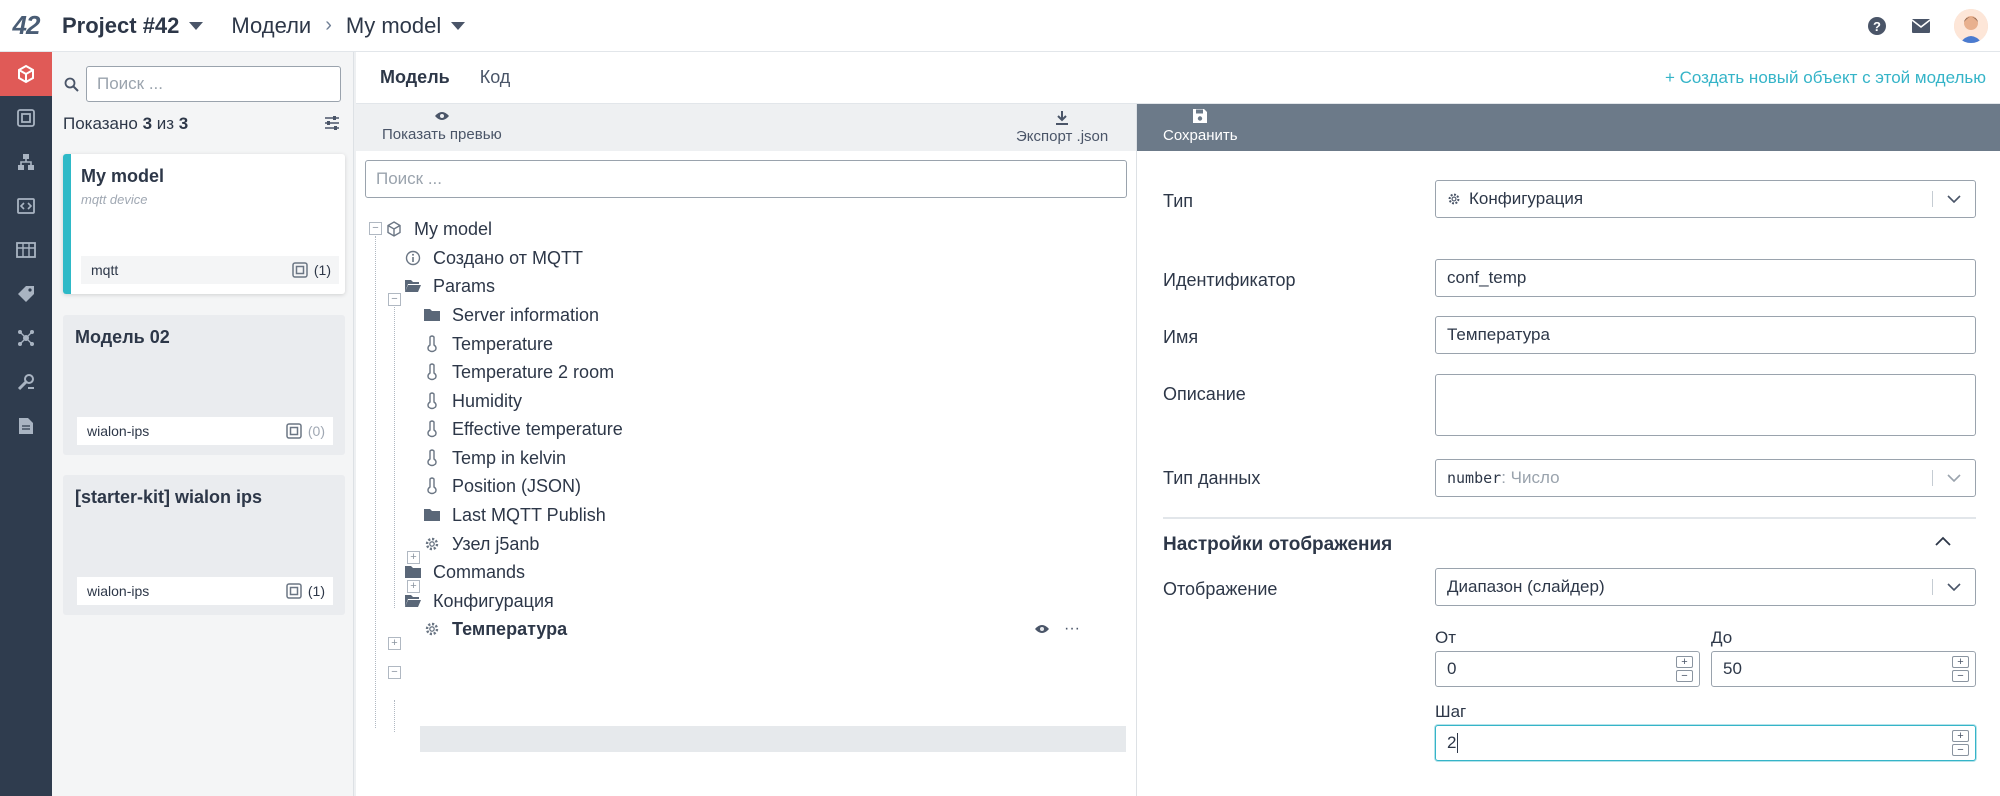  I want to click on rail-devices, so click(26, 118).